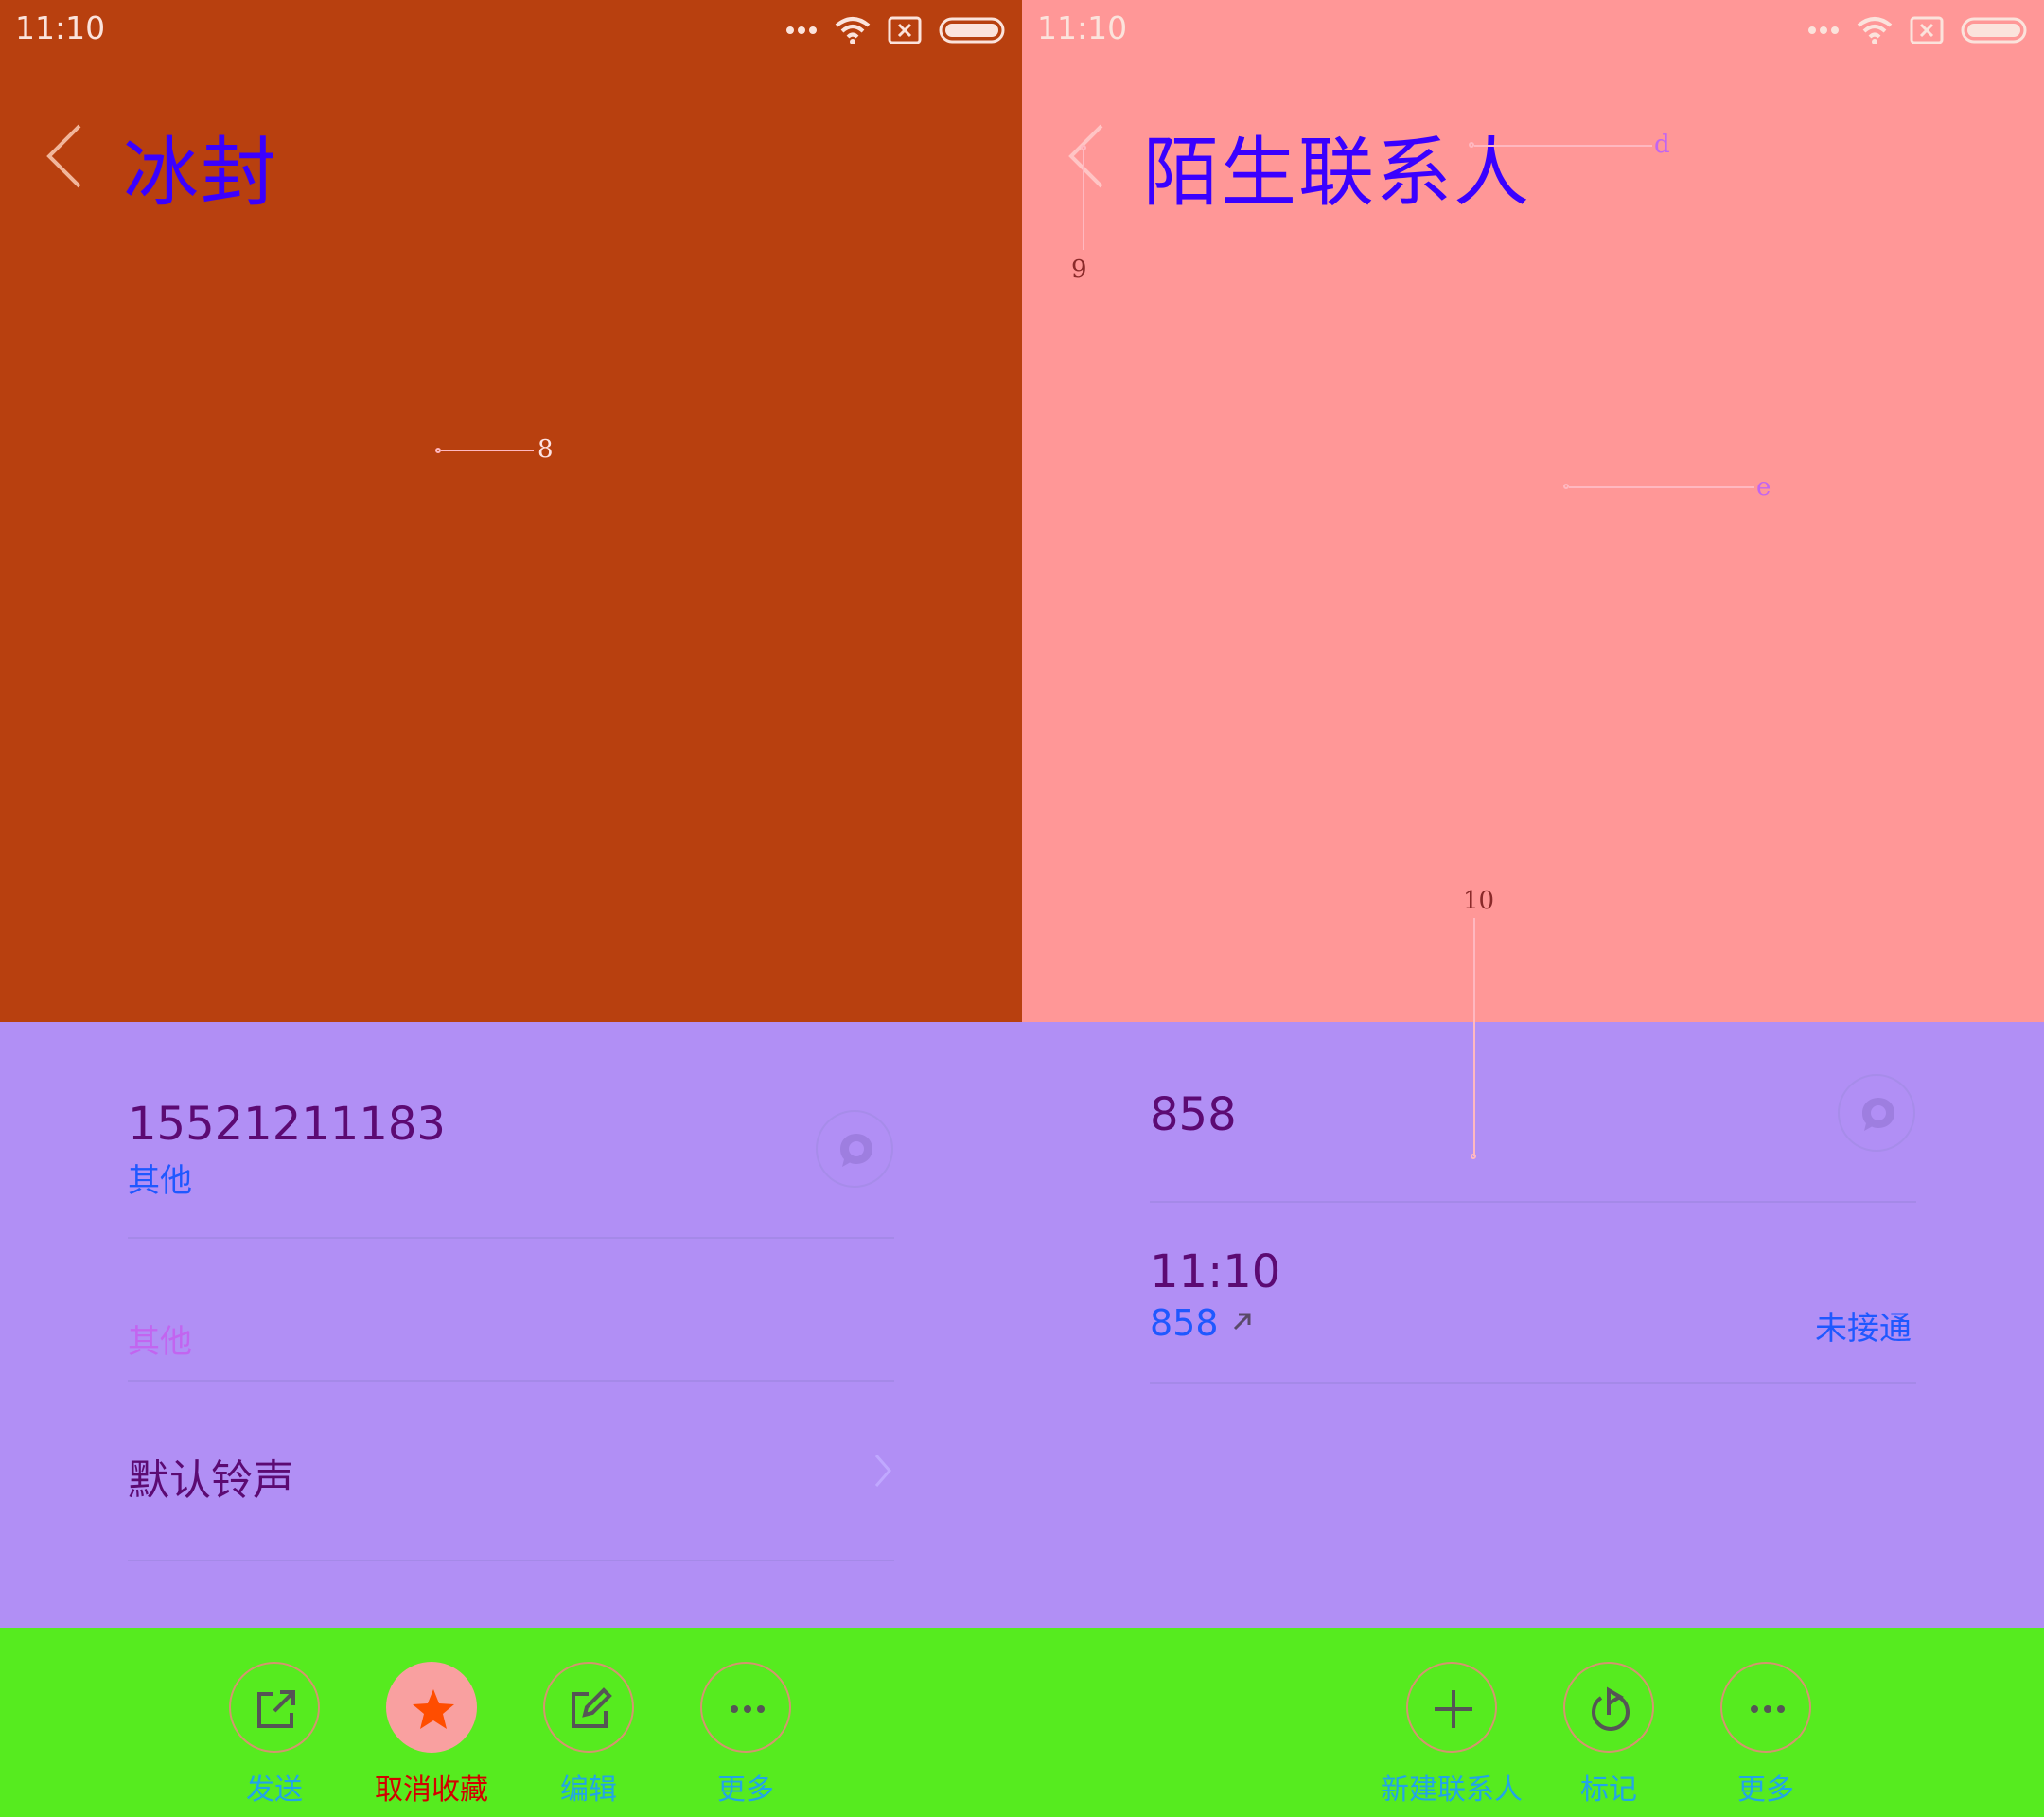  I want to click on edit-circle, so click(588, 1707).